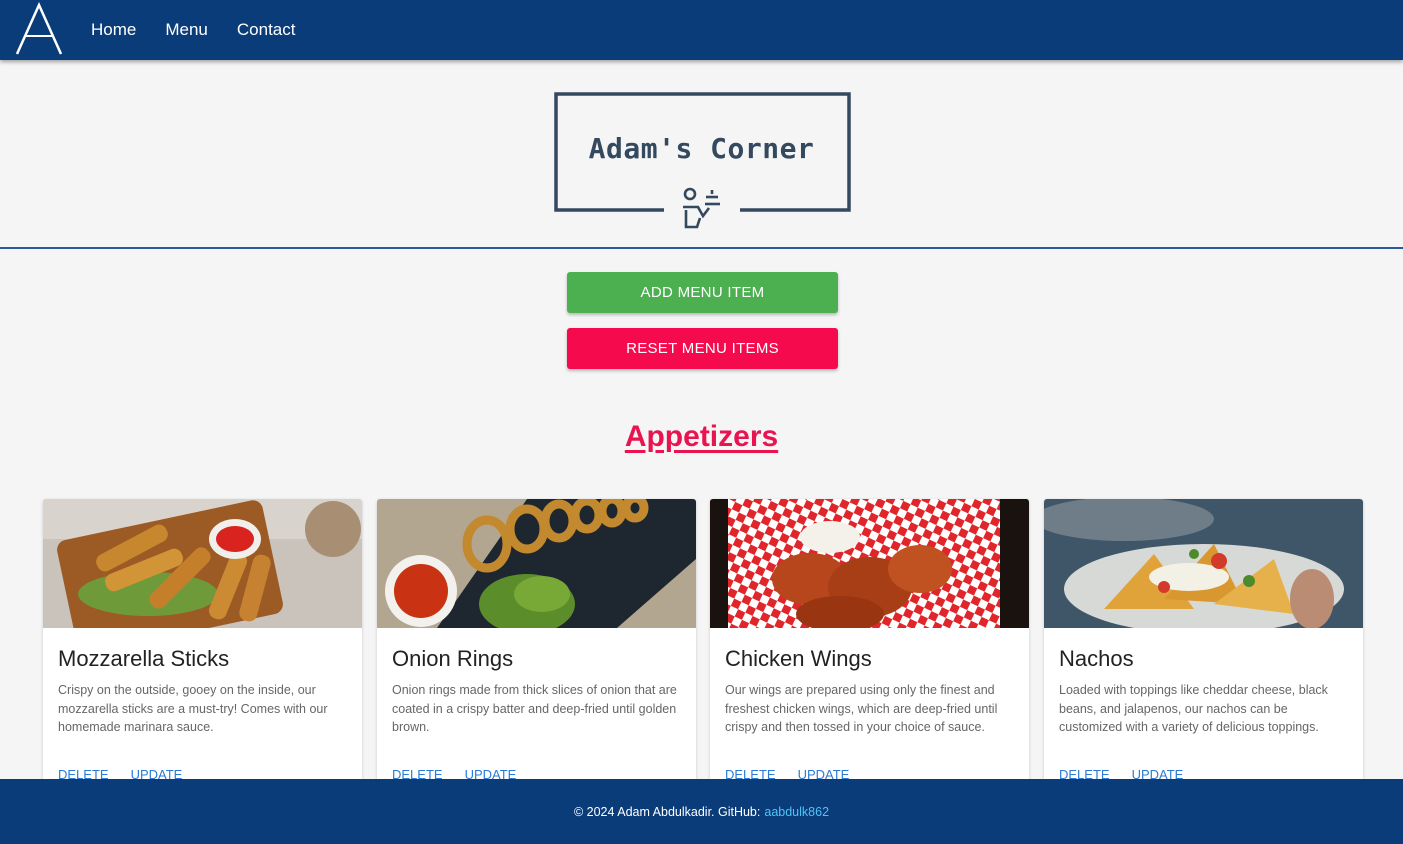 The width and height of the screenshot is (1403, 844). I want to click on card-title: Mozzarella Sticks, so click(144, 658).